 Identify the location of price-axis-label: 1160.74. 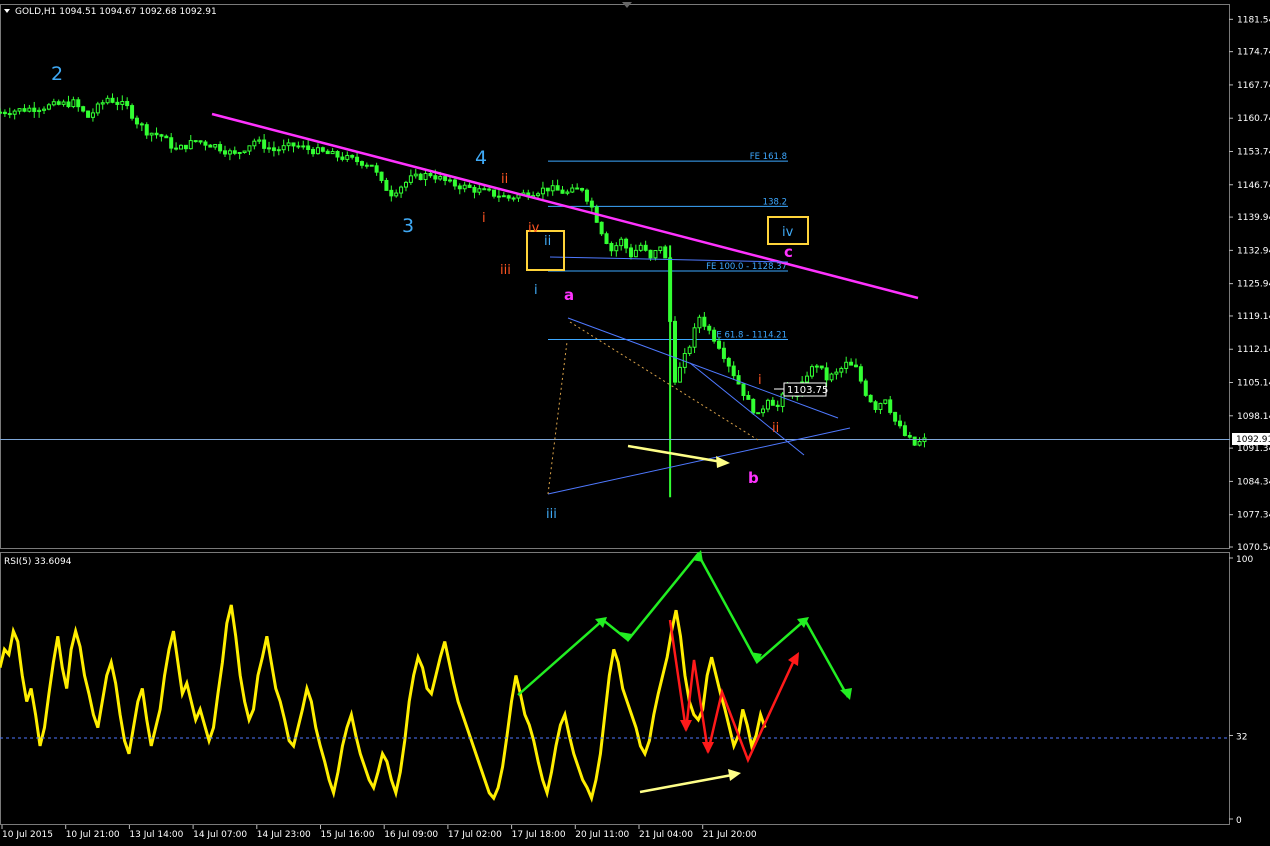
(1253, 119).